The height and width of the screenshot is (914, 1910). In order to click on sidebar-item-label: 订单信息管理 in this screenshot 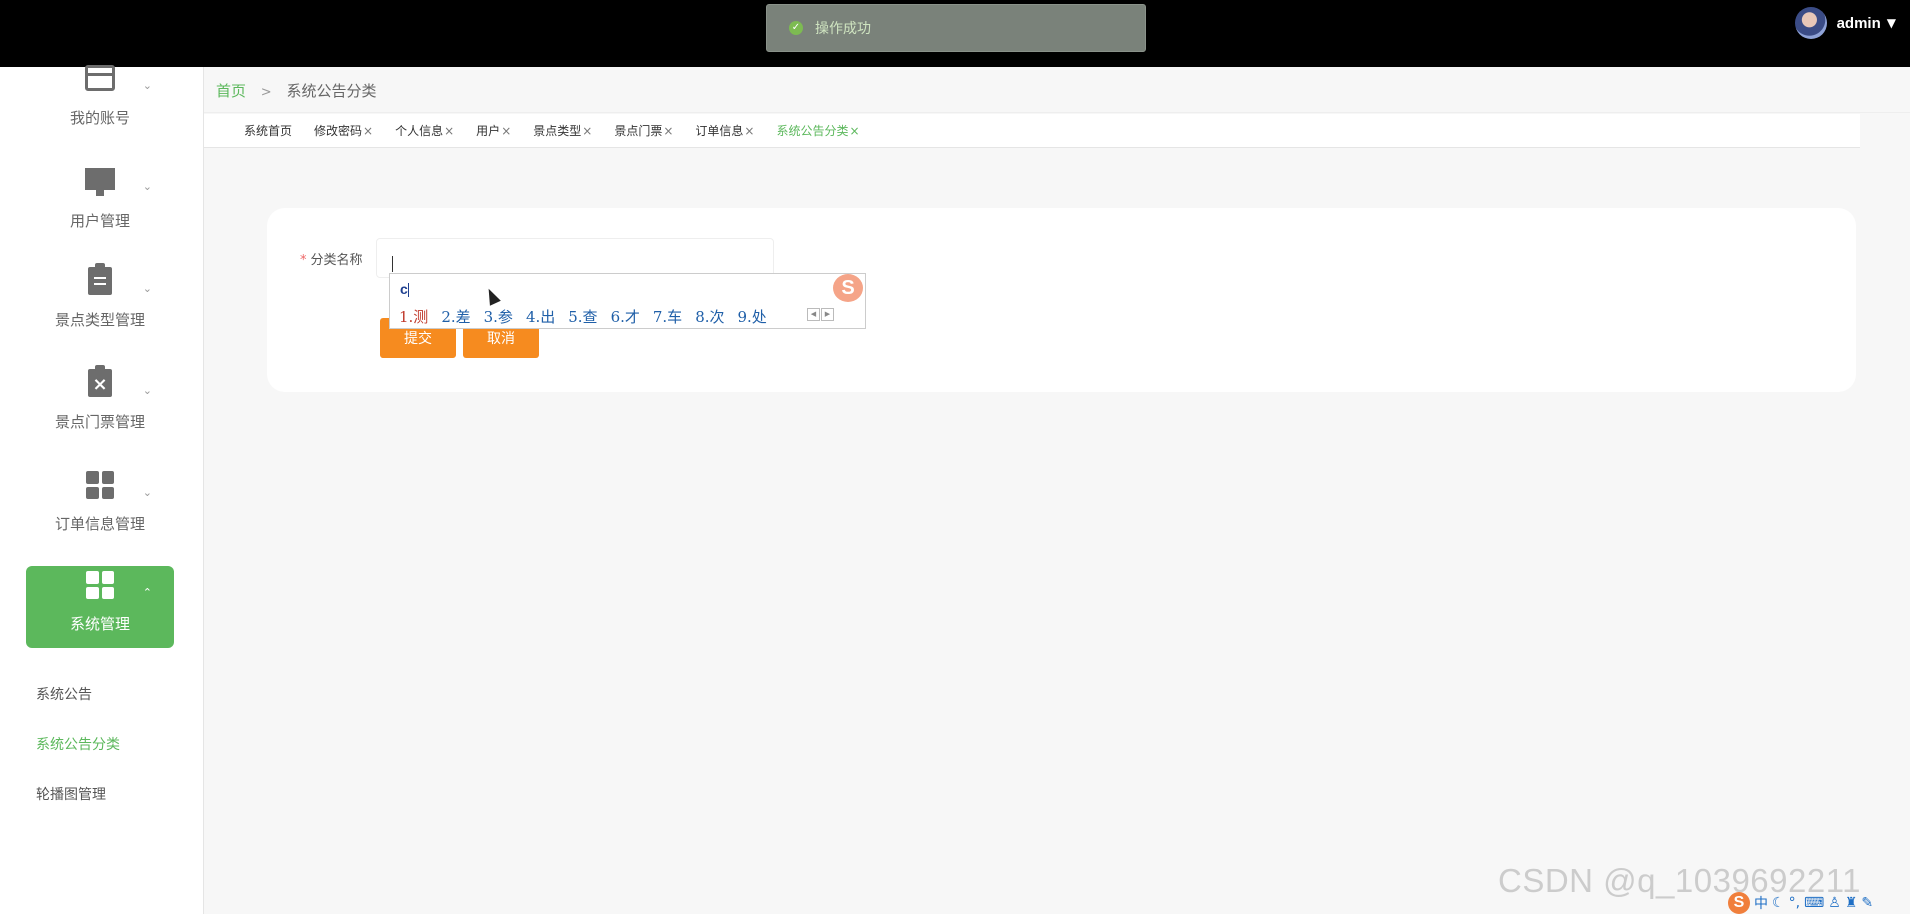, I will do `click(99, 524)`.